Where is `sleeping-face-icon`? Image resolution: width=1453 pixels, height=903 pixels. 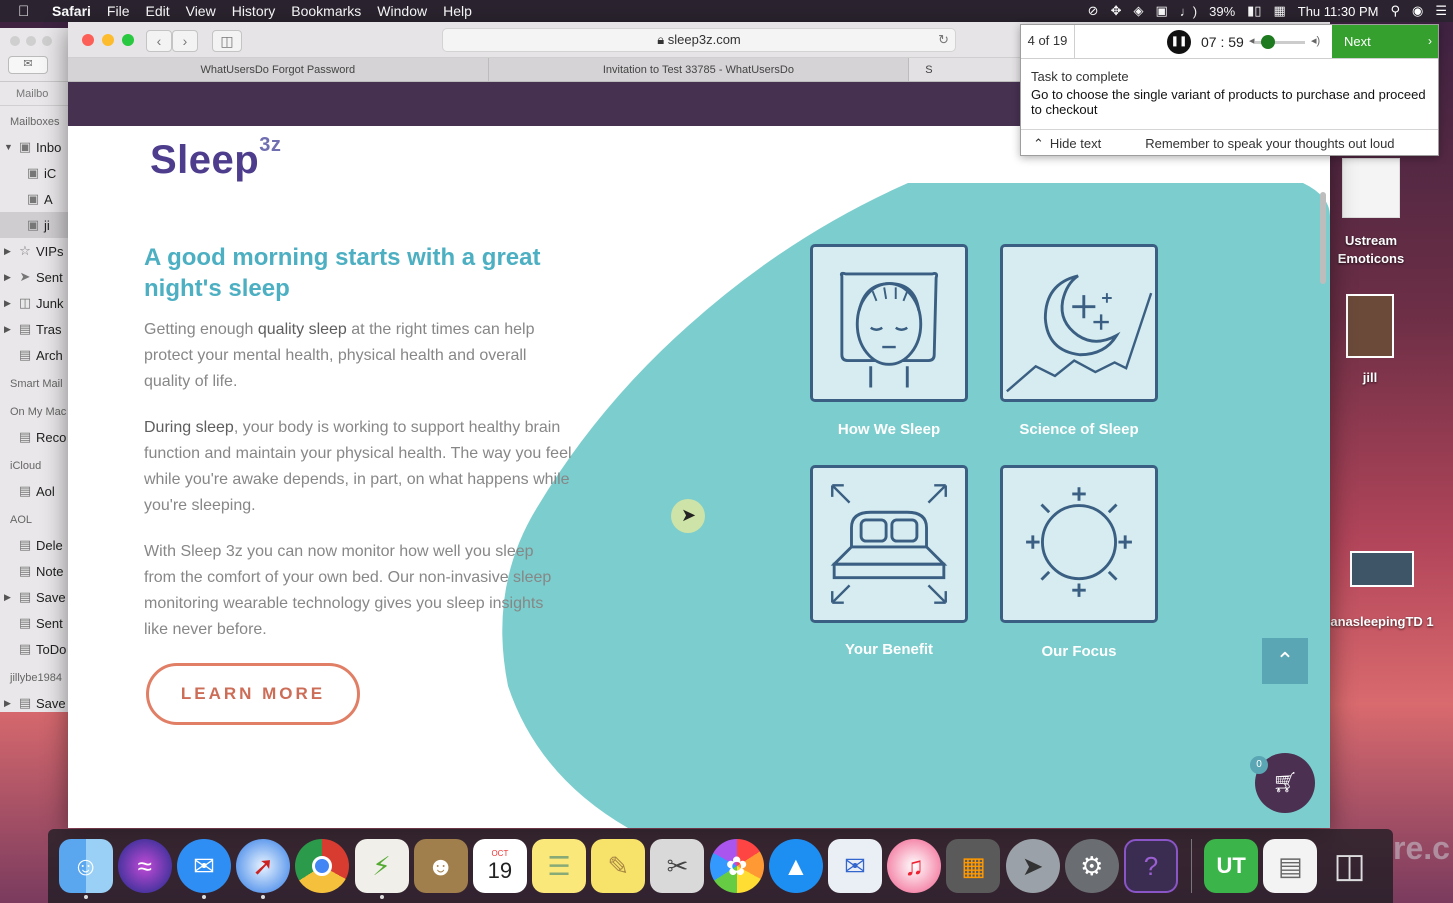
sleeping-face-icon is located at coordinates (889, 329).